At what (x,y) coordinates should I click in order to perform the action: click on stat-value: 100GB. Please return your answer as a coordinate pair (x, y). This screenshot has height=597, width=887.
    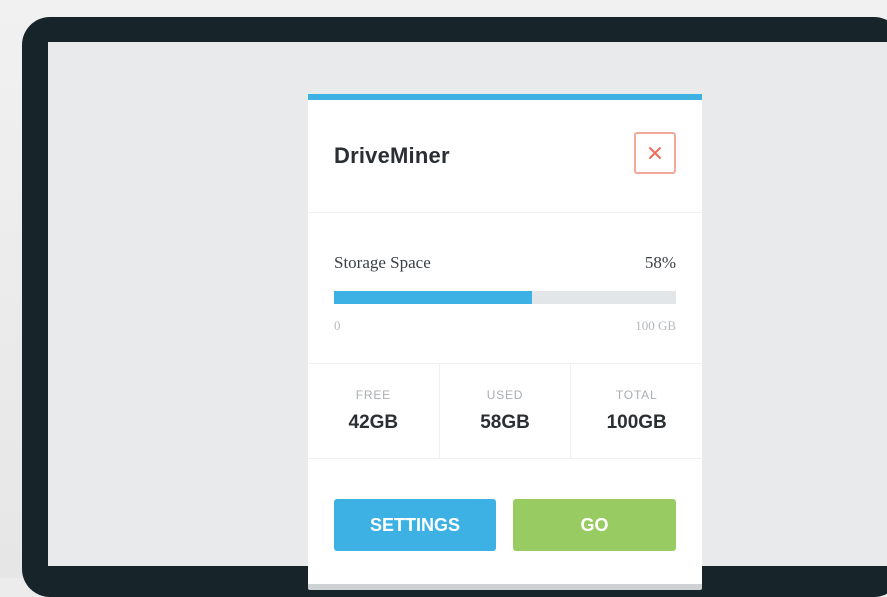
    Looking at the image, I should click on (636, 422).